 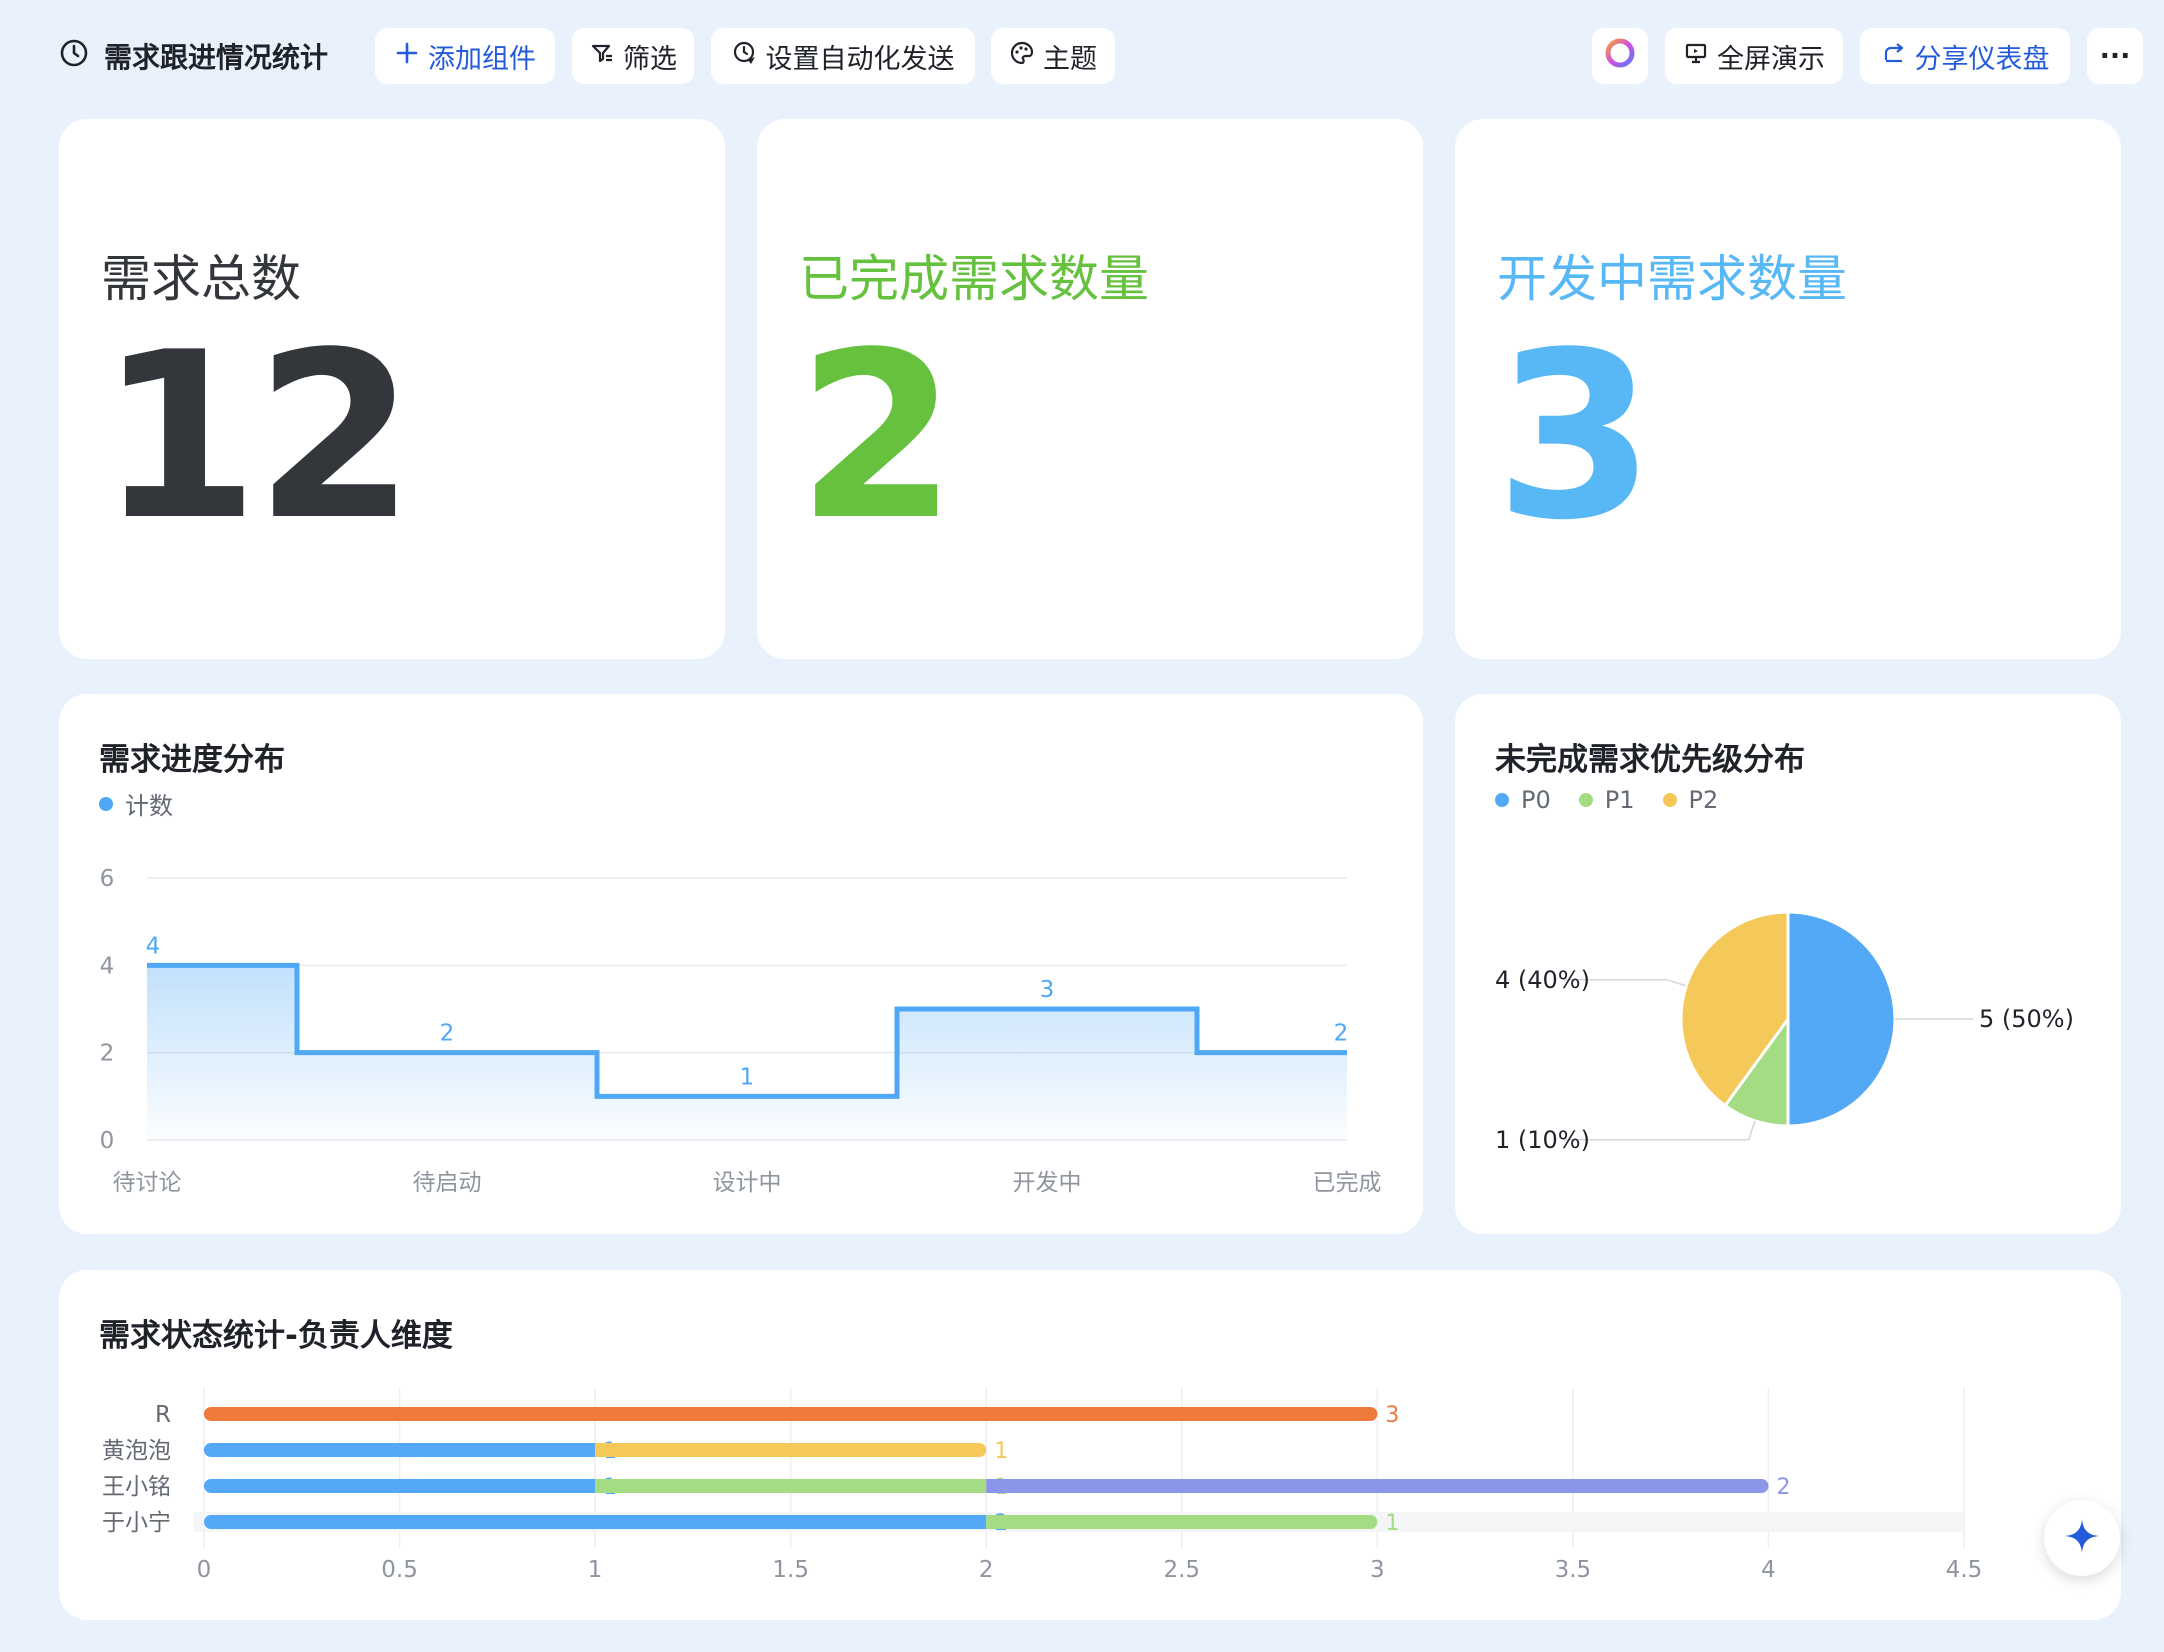 What do you see at coordinates (1894, 56) in the screenshot?
I see `share-icon` at bounding box center [1894, 56].